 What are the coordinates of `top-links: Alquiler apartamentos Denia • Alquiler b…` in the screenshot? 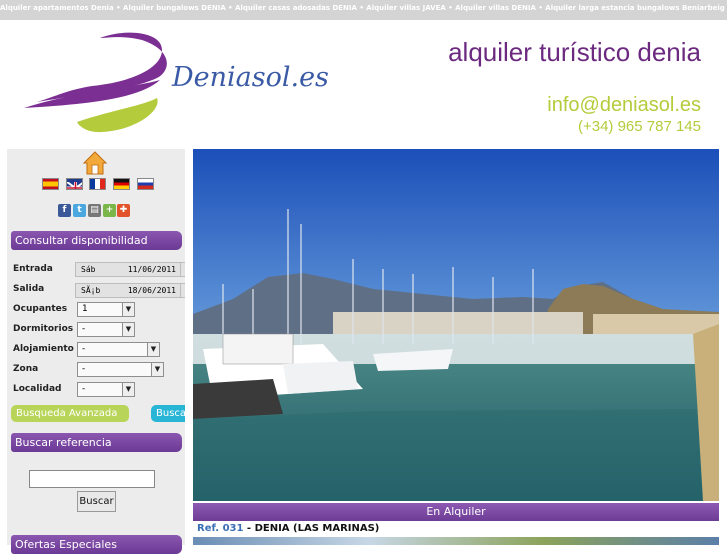 It's located at (363, 8).